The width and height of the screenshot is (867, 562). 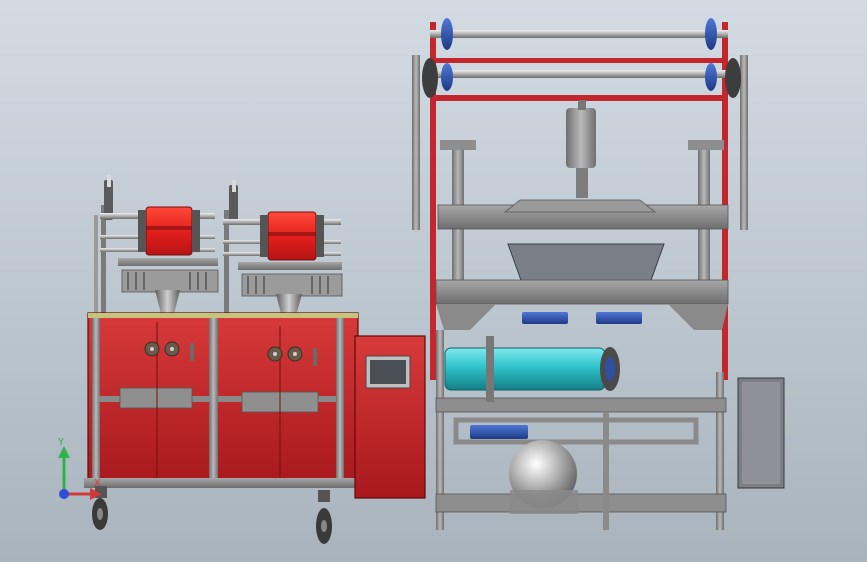 What do you see at coordinates (64, 494) in the screenshot?
I see `z-axis-dot` at bounding box center [64, 494].